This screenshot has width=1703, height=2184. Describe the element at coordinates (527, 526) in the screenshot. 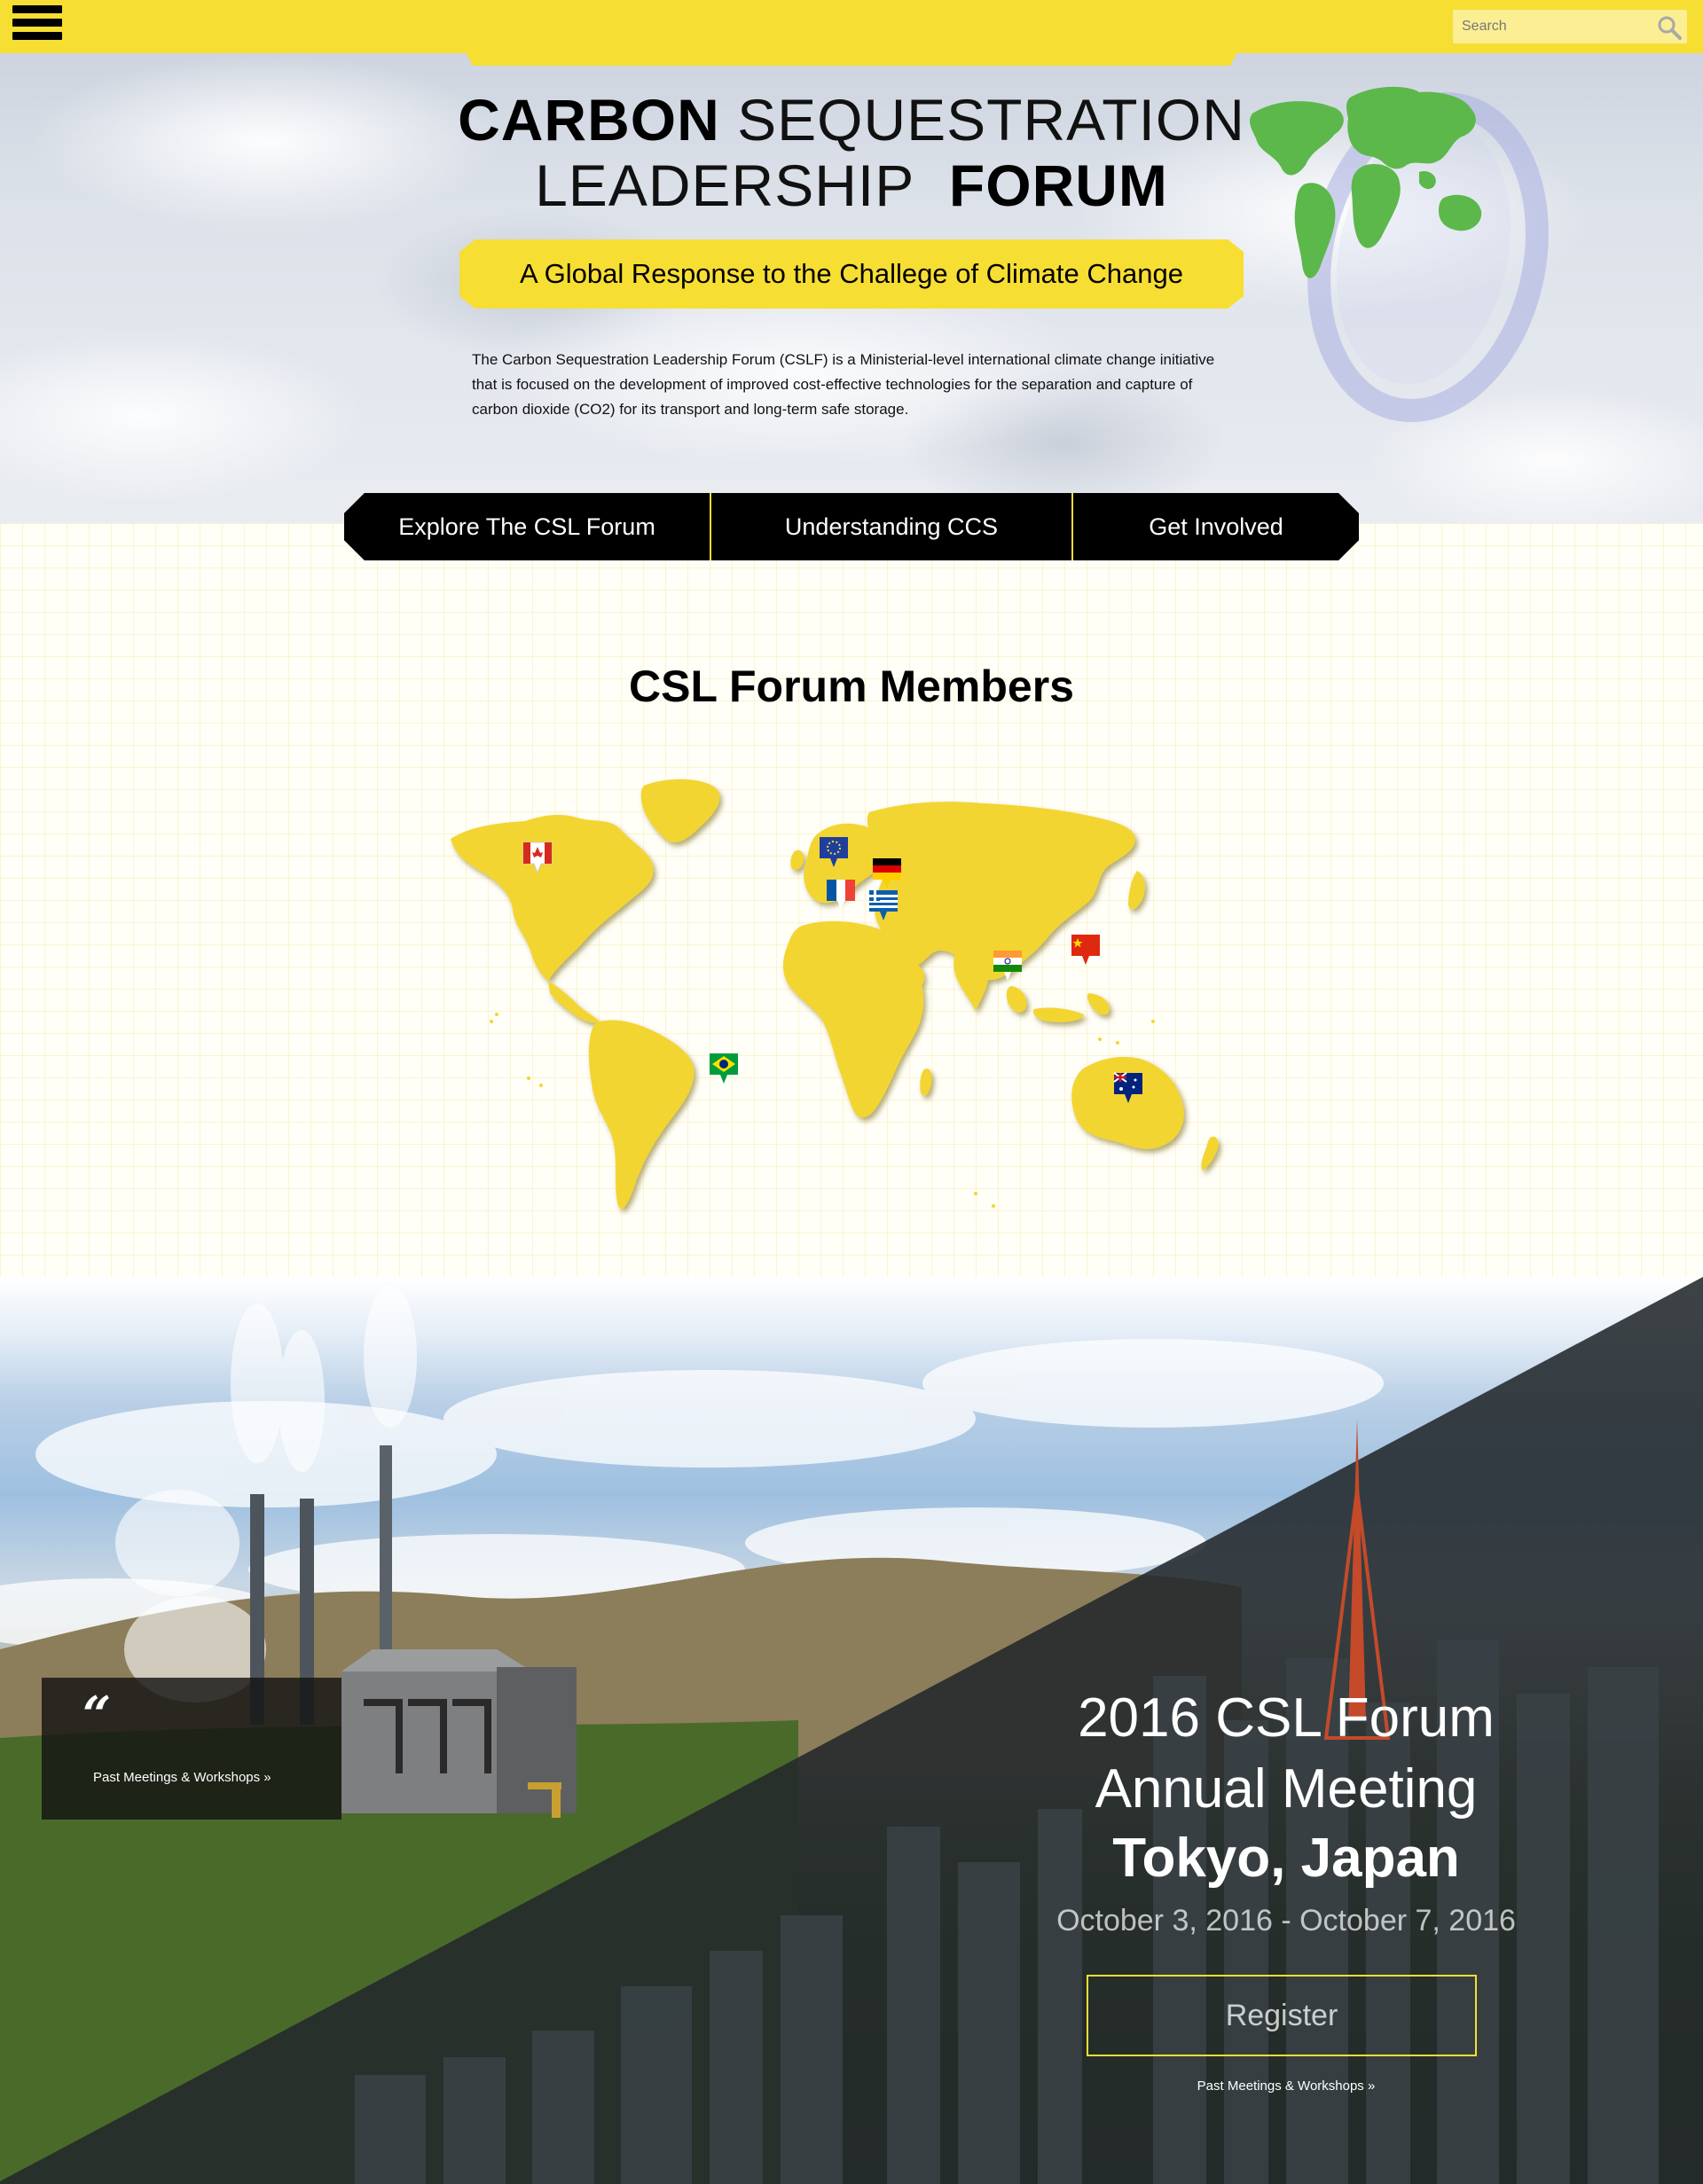

I see `nav-explore-forum: Explore The CSL Forum` at that location.